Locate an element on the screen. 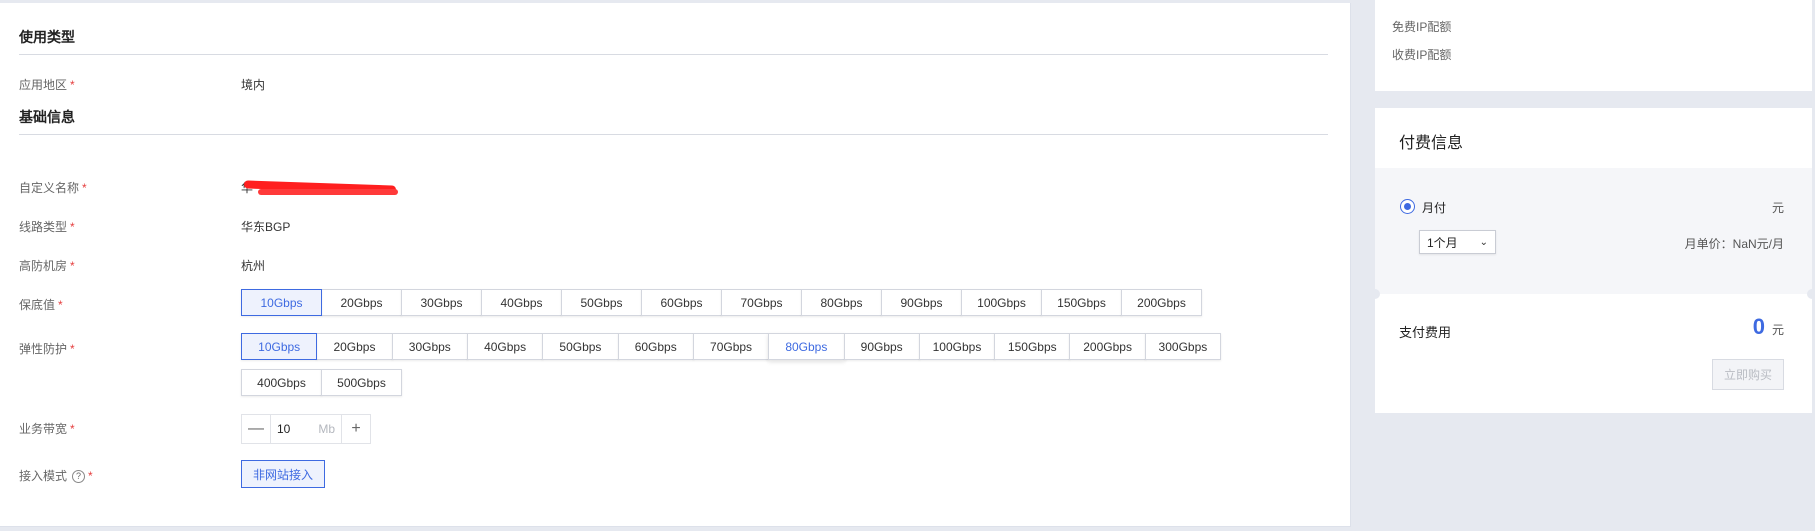 Image resolution: width=1815 pixels, height=531 pixels. total-label: 支付费用 is located at coordinates (1425, 332).